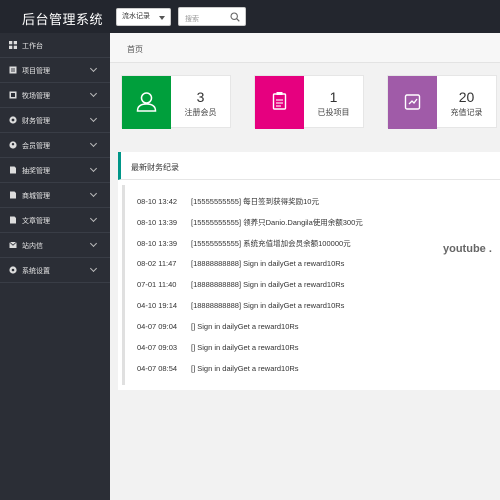  I want to click on search-icon, so click(235, 17).